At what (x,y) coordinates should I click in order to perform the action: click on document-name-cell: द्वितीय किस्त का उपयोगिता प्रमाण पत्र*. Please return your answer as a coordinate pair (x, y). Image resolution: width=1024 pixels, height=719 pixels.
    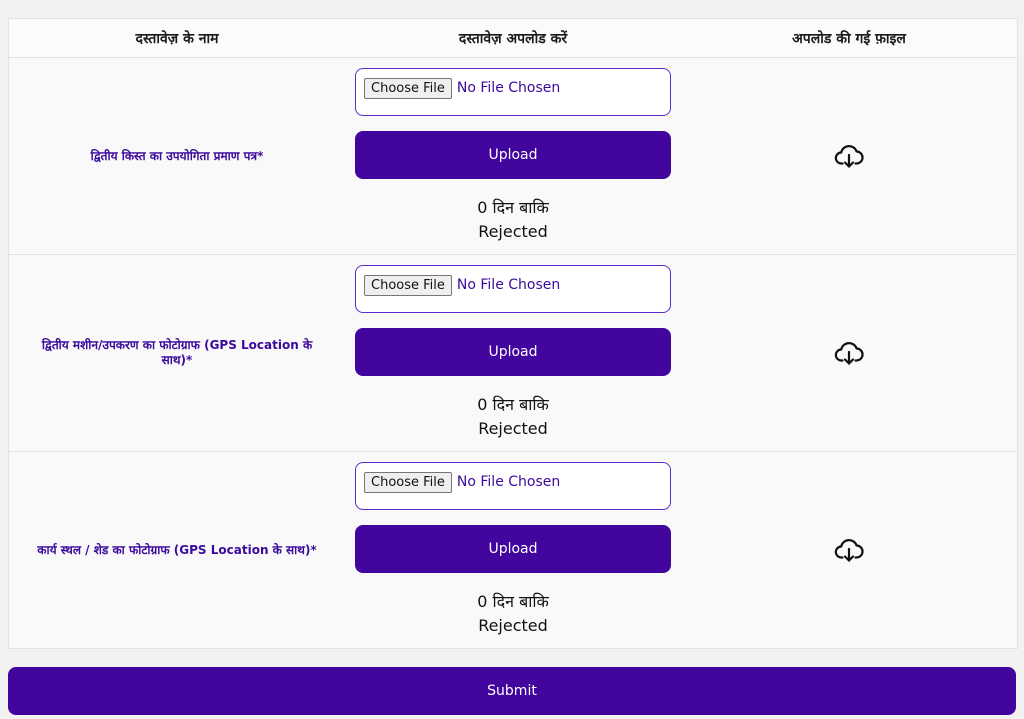
    Looking at the image, I should click on (177, 156).